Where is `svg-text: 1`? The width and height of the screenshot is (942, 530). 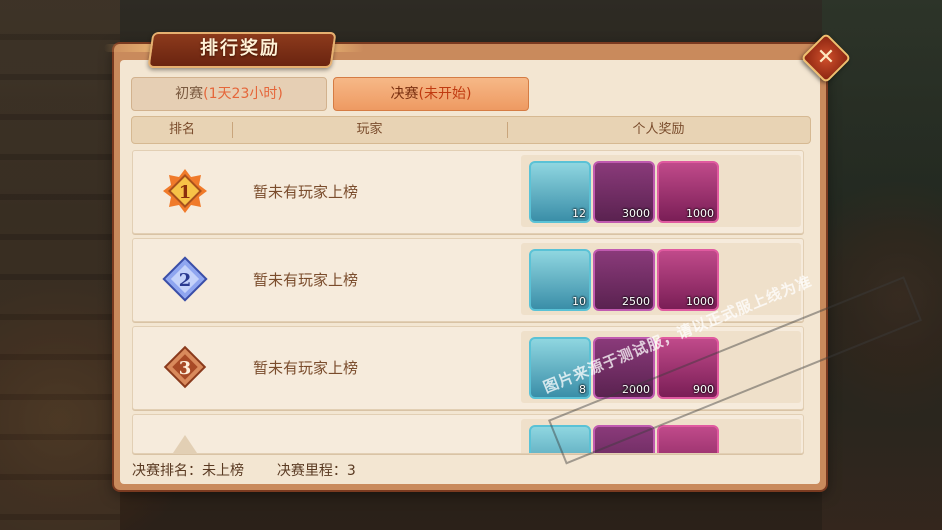
svg-text: 1 is located at coordinates (185, 192).